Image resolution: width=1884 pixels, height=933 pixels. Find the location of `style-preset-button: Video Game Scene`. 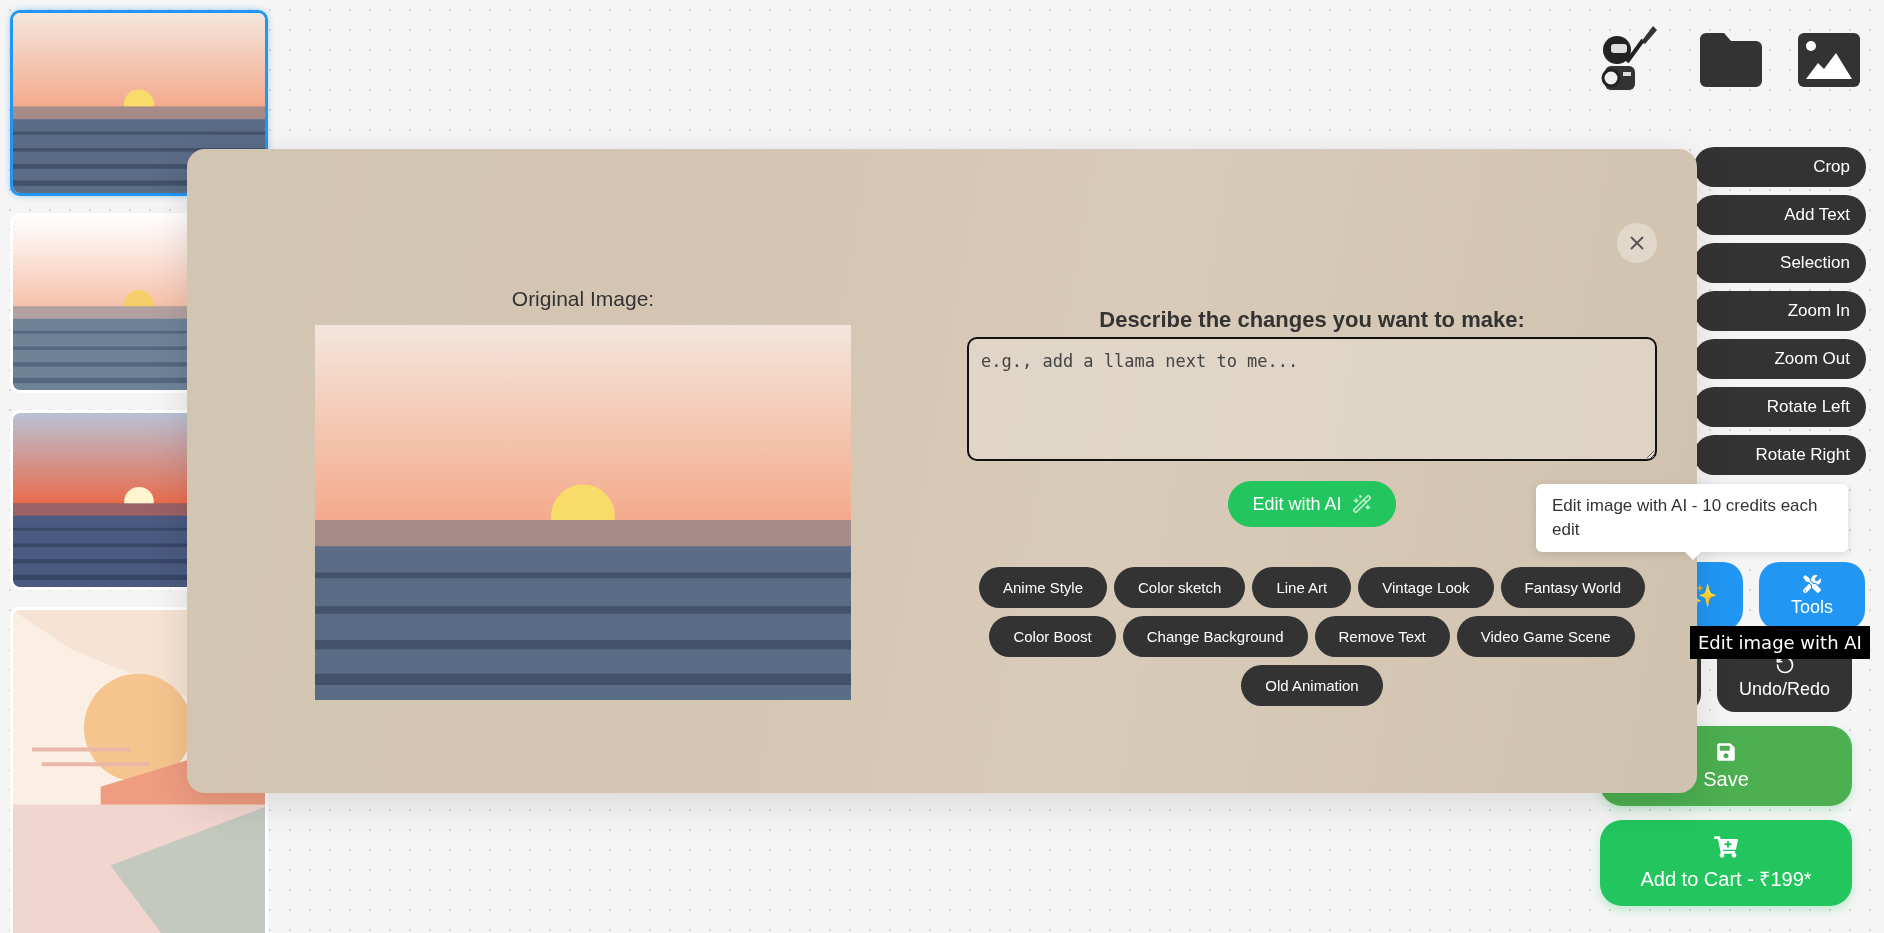

style-preset-button: Video Game Scene is located at coordinates (1545, 636).